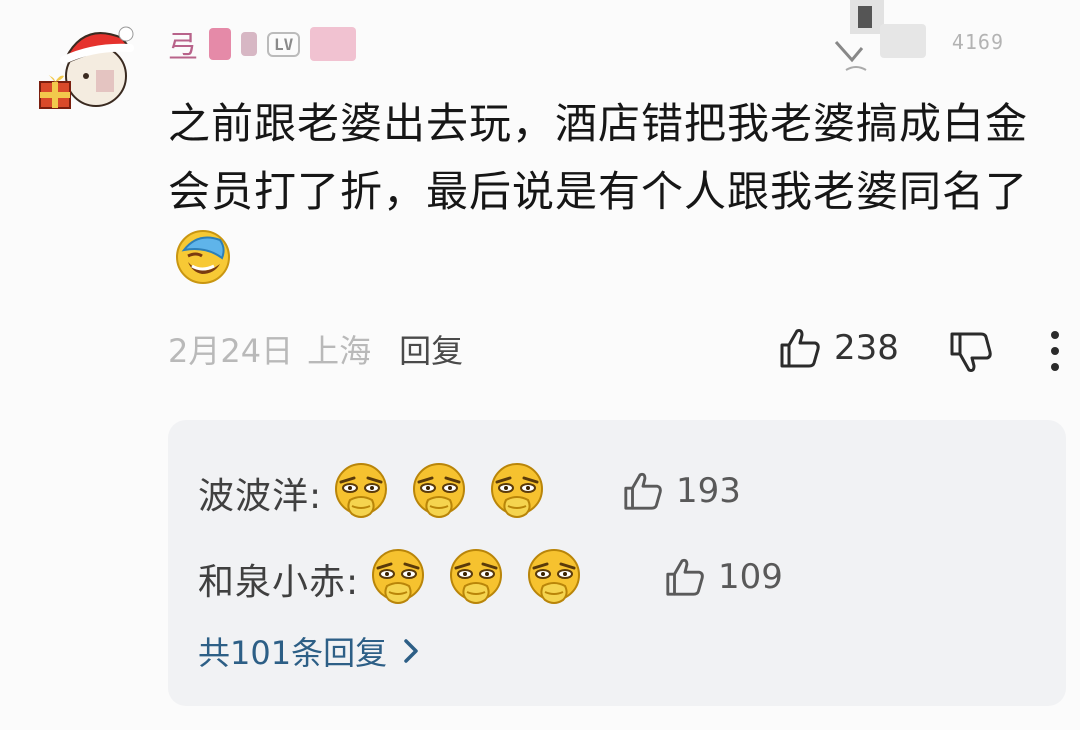 The height and width of the screenshot is (730, 1080). I want to click on reply-item: 和泉小赤:, so click(390, 579).